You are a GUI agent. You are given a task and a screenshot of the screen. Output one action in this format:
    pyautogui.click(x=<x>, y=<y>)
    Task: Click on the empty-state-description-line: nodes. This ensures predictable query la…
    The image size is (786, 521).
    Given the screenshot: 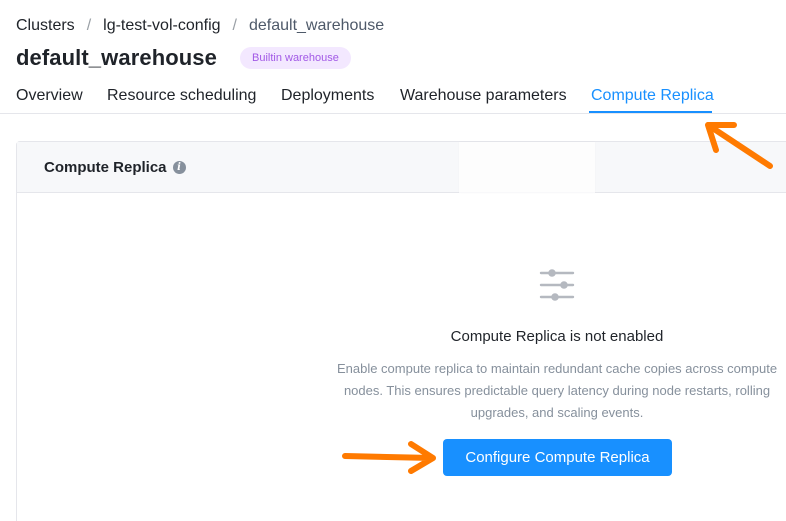 What is the action you would take?
    pyautogui.click(x=557, y=390)
    